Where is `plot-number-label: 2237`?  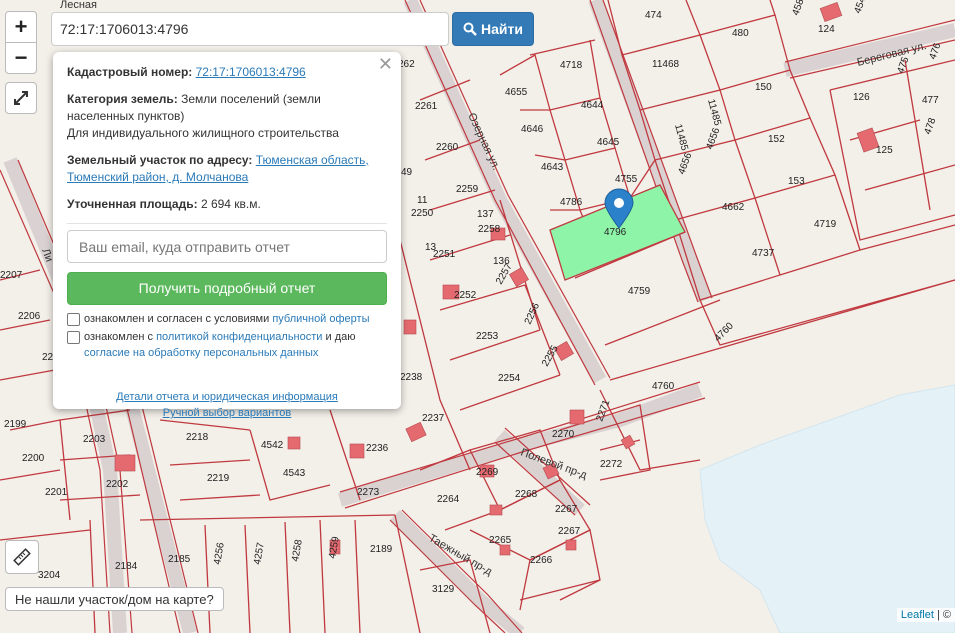 plot-number-label: 2237 is located at coordinates (433, 418).